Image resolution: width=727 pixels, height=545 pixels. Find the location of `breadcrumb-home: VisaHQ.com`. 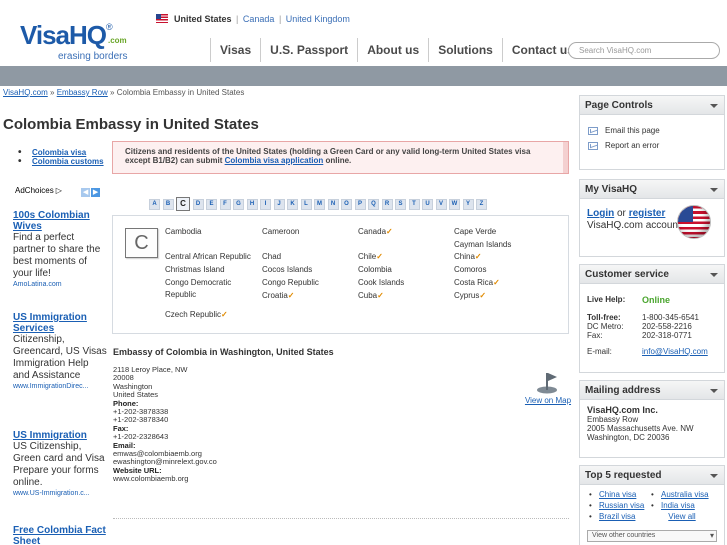

breadcrumb-home: VisaHQ.com is located at coordinates (25, 92).